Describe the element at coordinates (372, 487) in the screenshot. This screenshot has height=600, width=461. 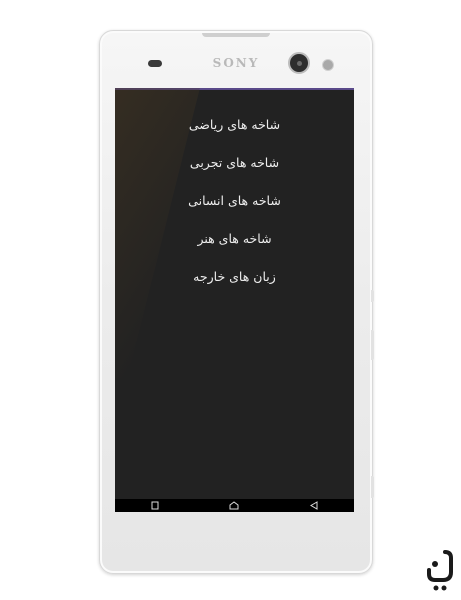
I see `camera-button` at that location.